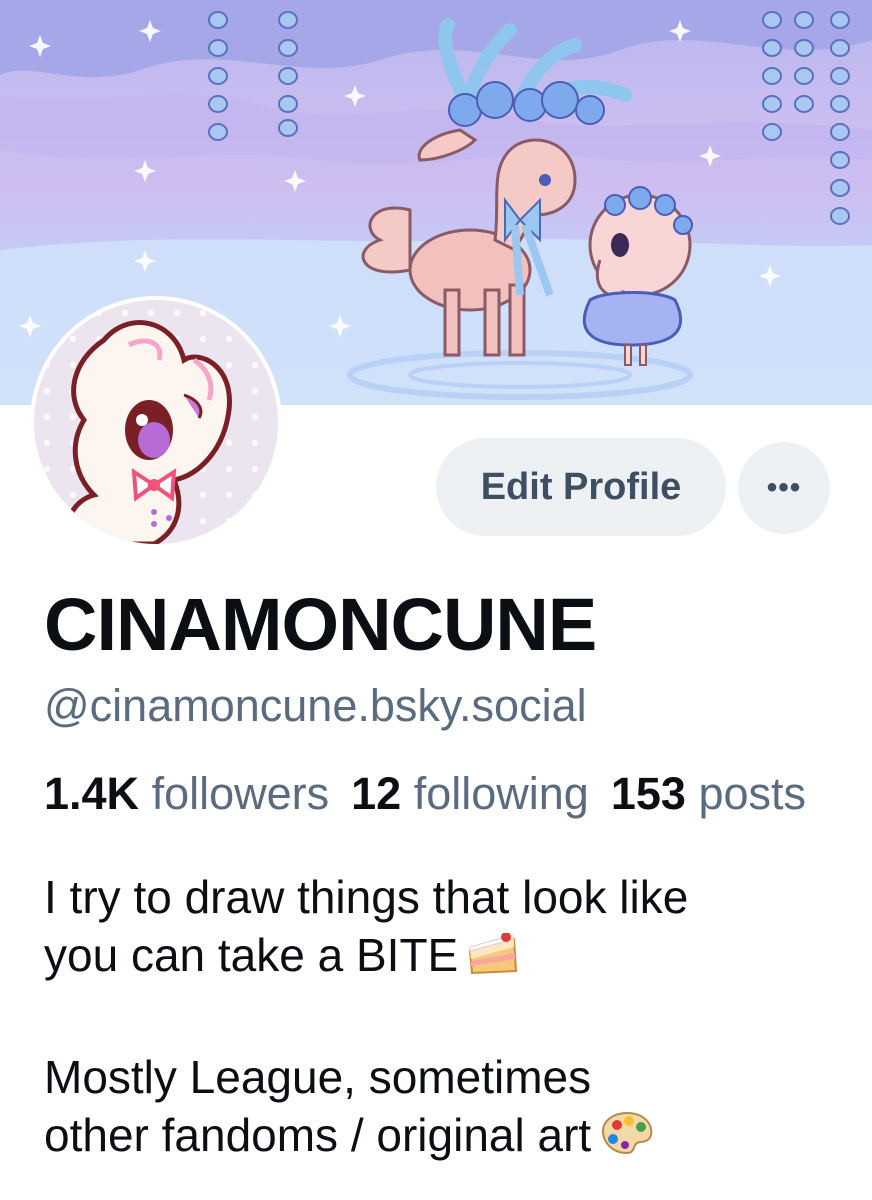  What do you see at coordinates (501, 793) in the screenshot?
I see `following-label: following` at bounding box center [501, 793].